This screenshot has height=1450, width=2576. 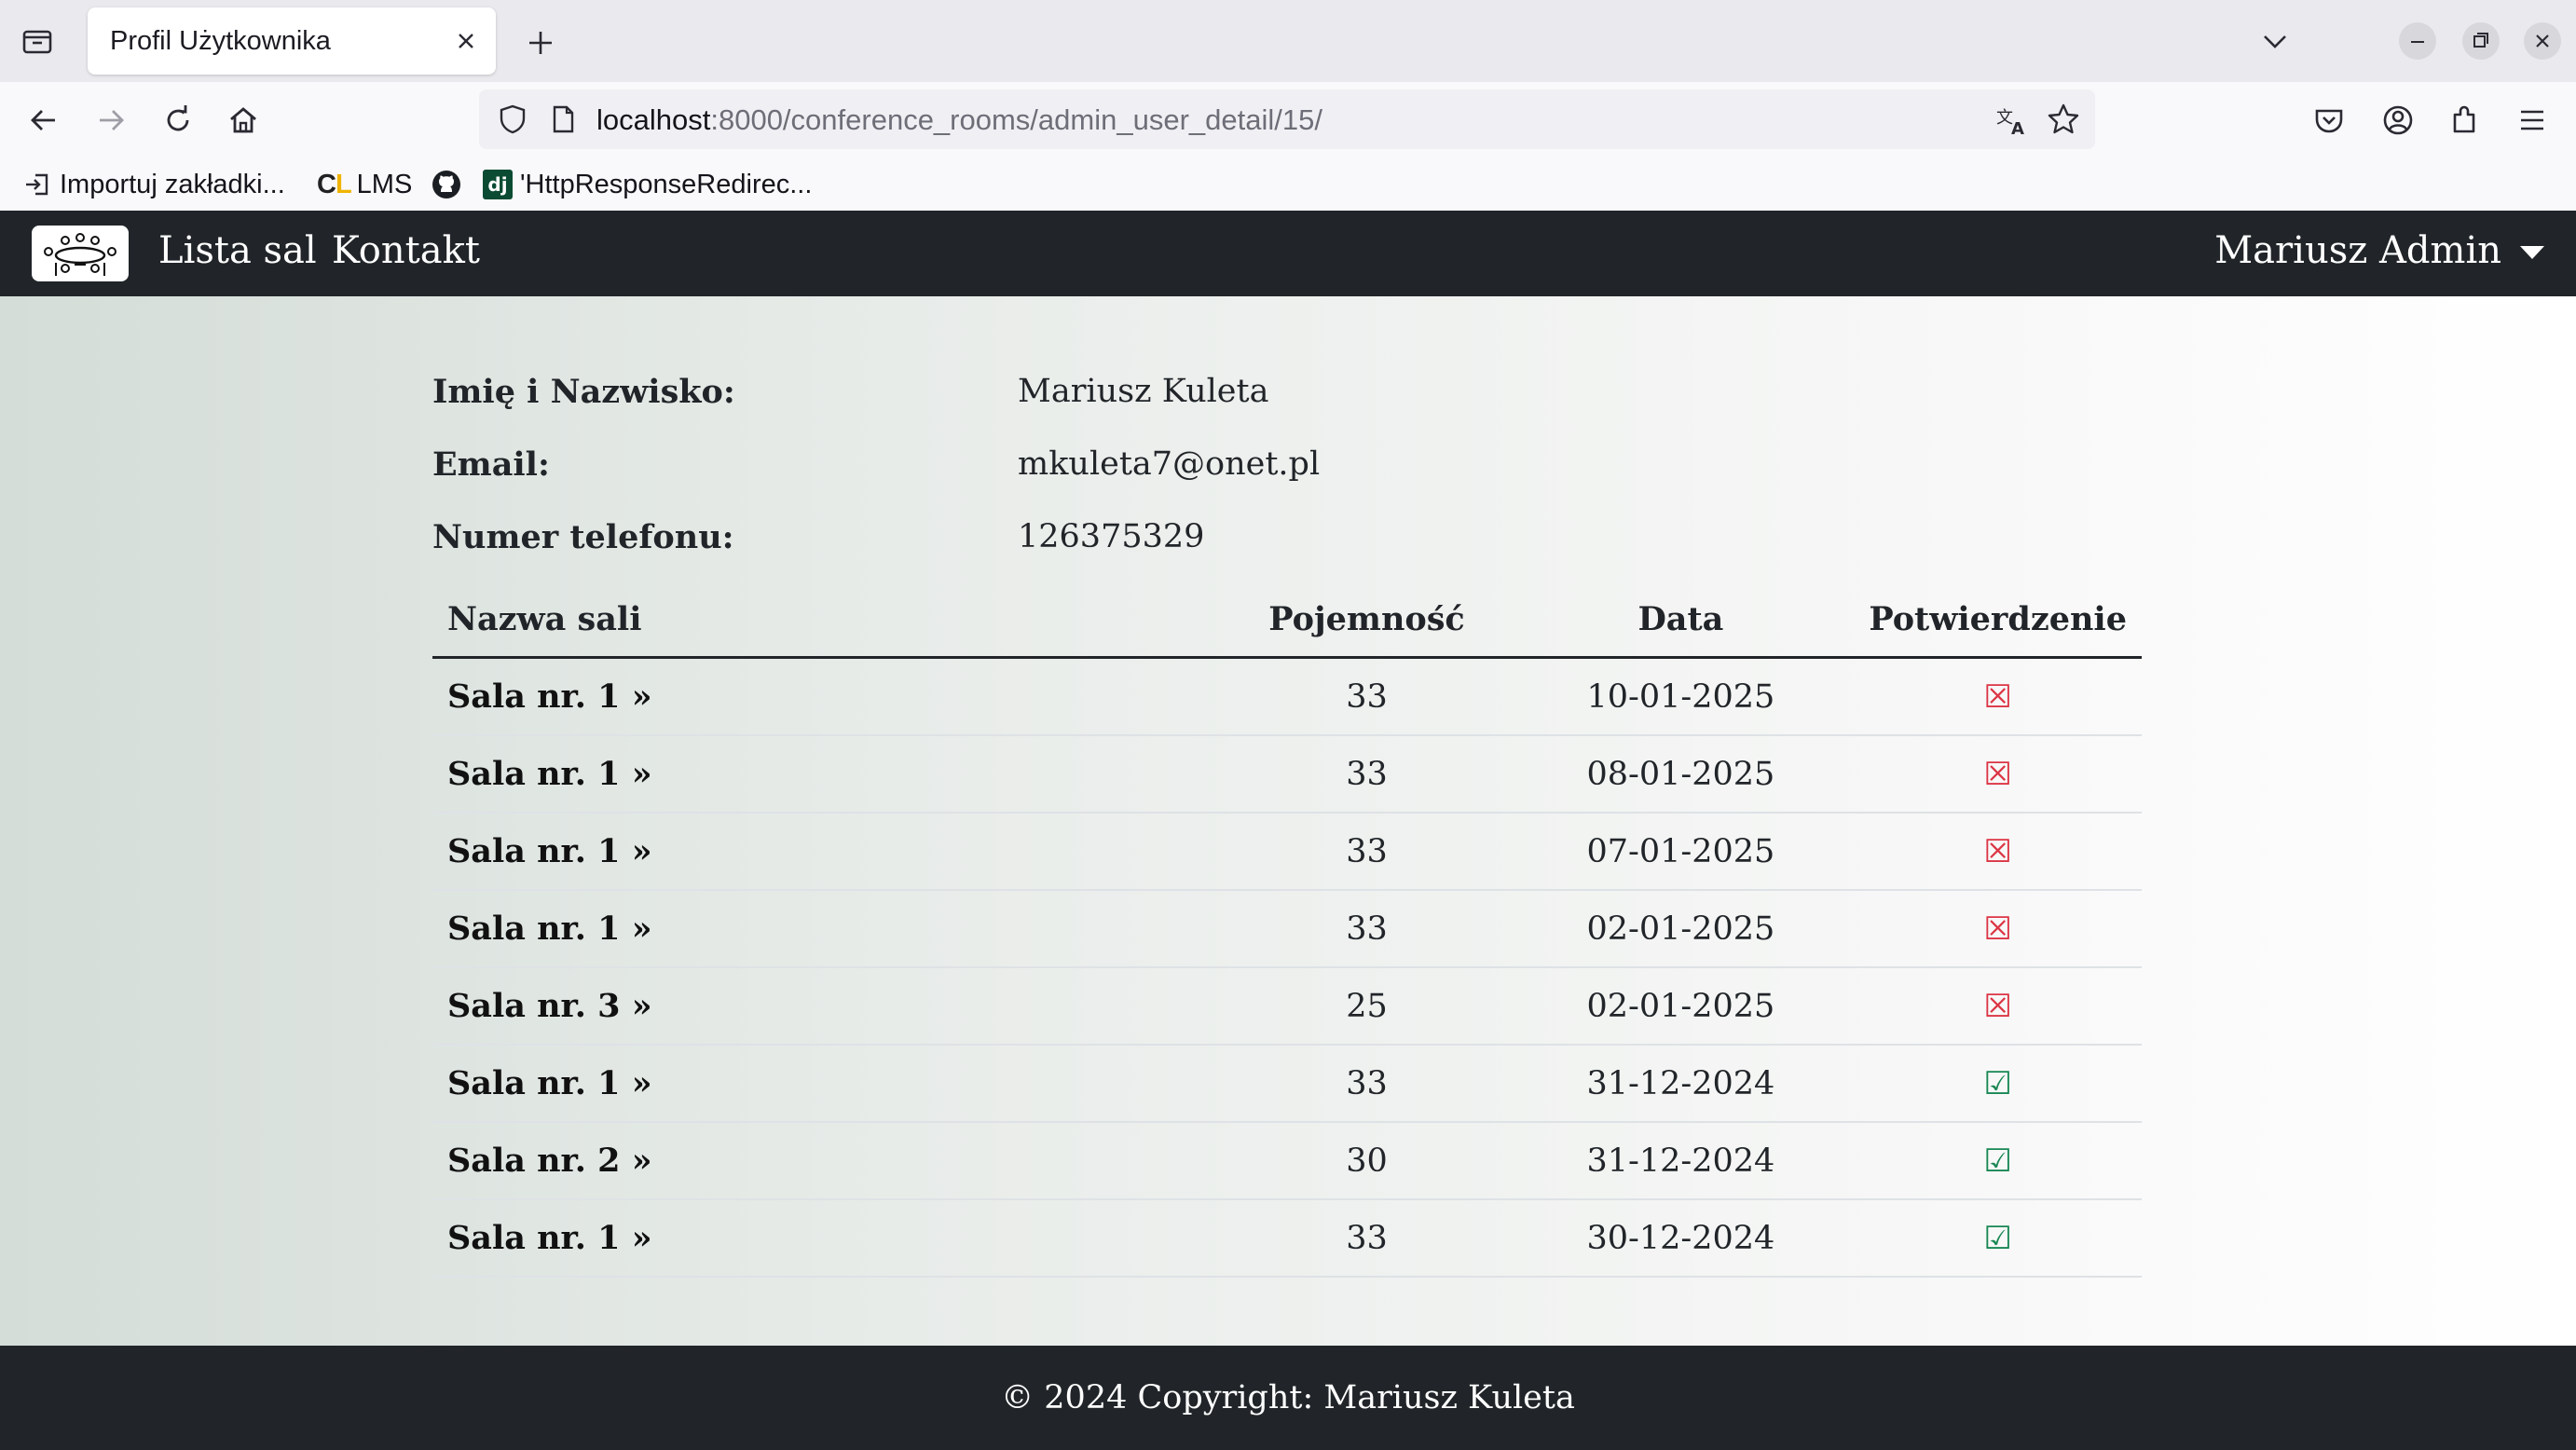 I want to click on window-restore-button, so click(x=2481, y=41).